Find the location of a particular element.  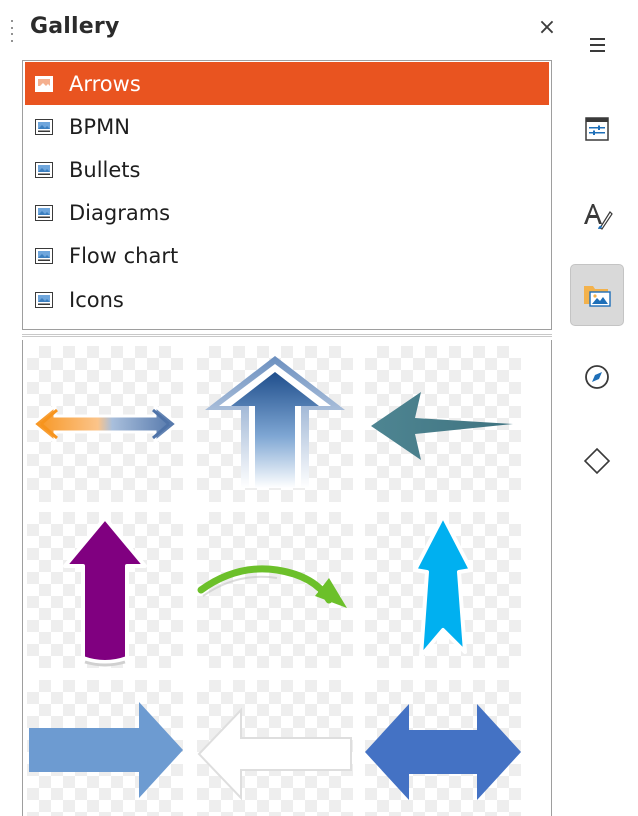

tab-menu is located at coordinates (597, 45).